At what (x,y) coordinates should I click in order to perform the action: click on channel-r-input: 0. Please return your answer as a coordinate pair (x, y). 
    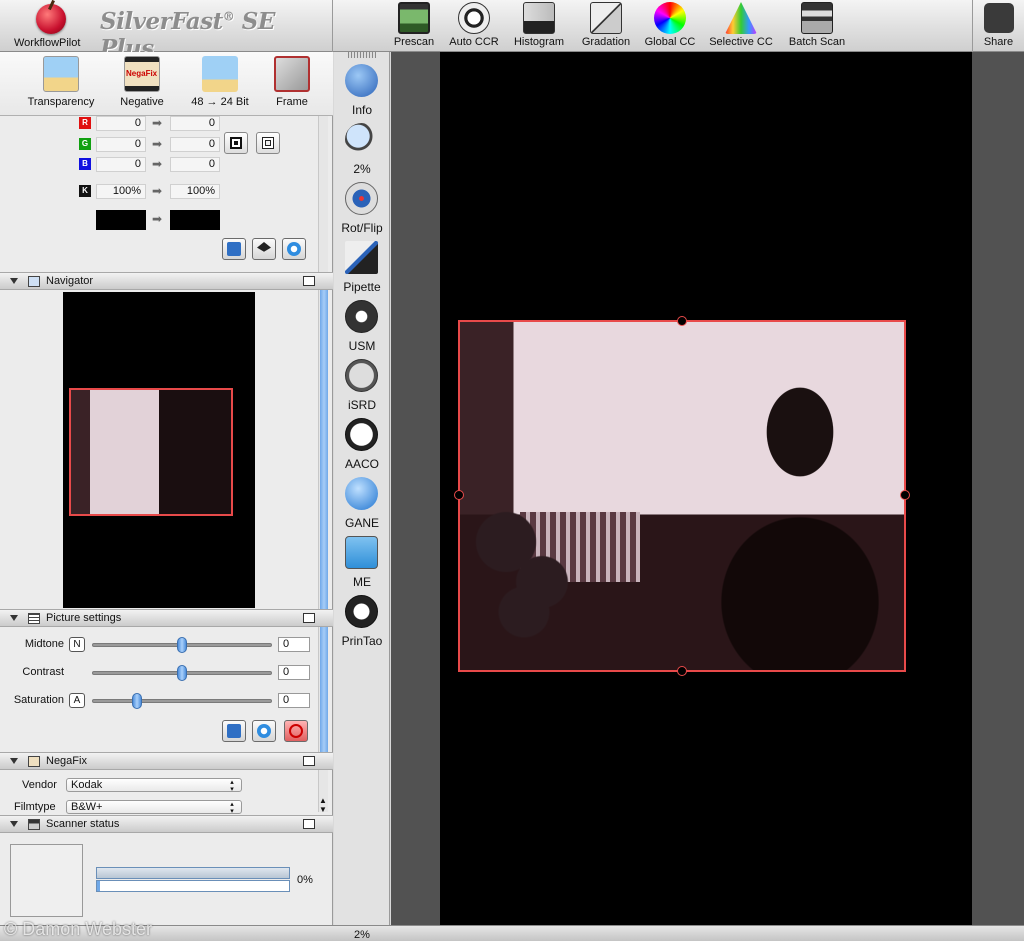
    Looking at the image, I should click on (121, 123).